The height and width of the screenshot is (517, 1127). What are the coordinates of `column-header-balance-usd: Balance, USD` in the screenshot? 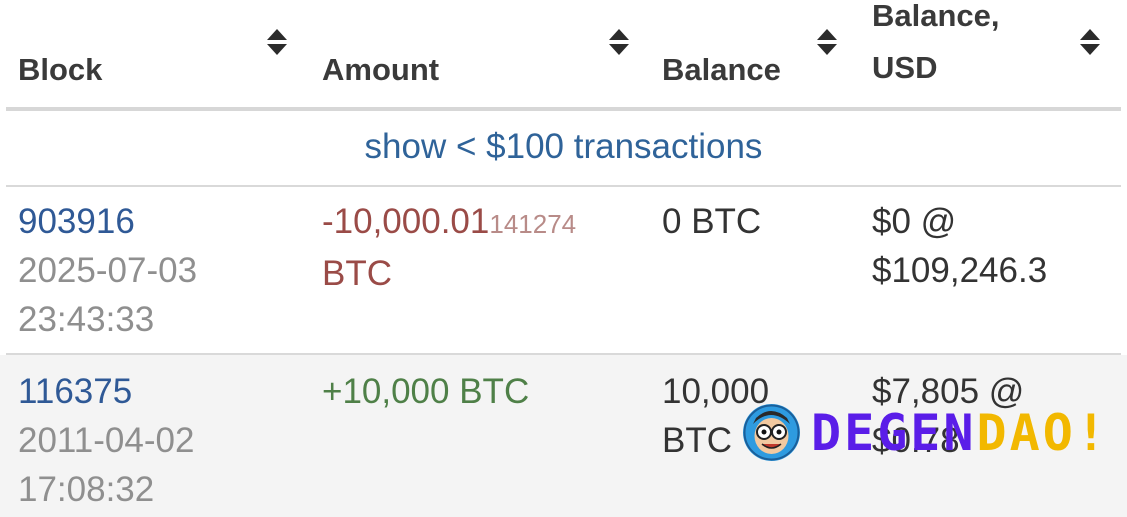 It's located at (936, 47).